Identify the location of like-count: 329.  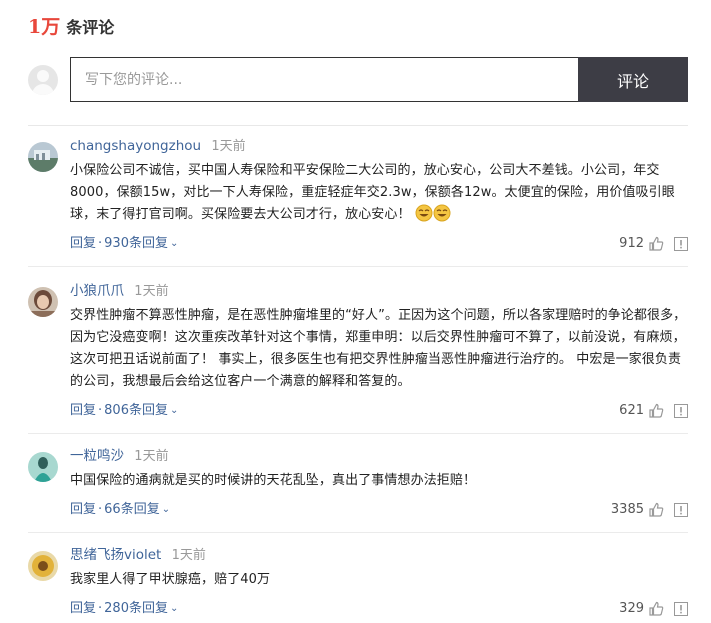
(631, 608).